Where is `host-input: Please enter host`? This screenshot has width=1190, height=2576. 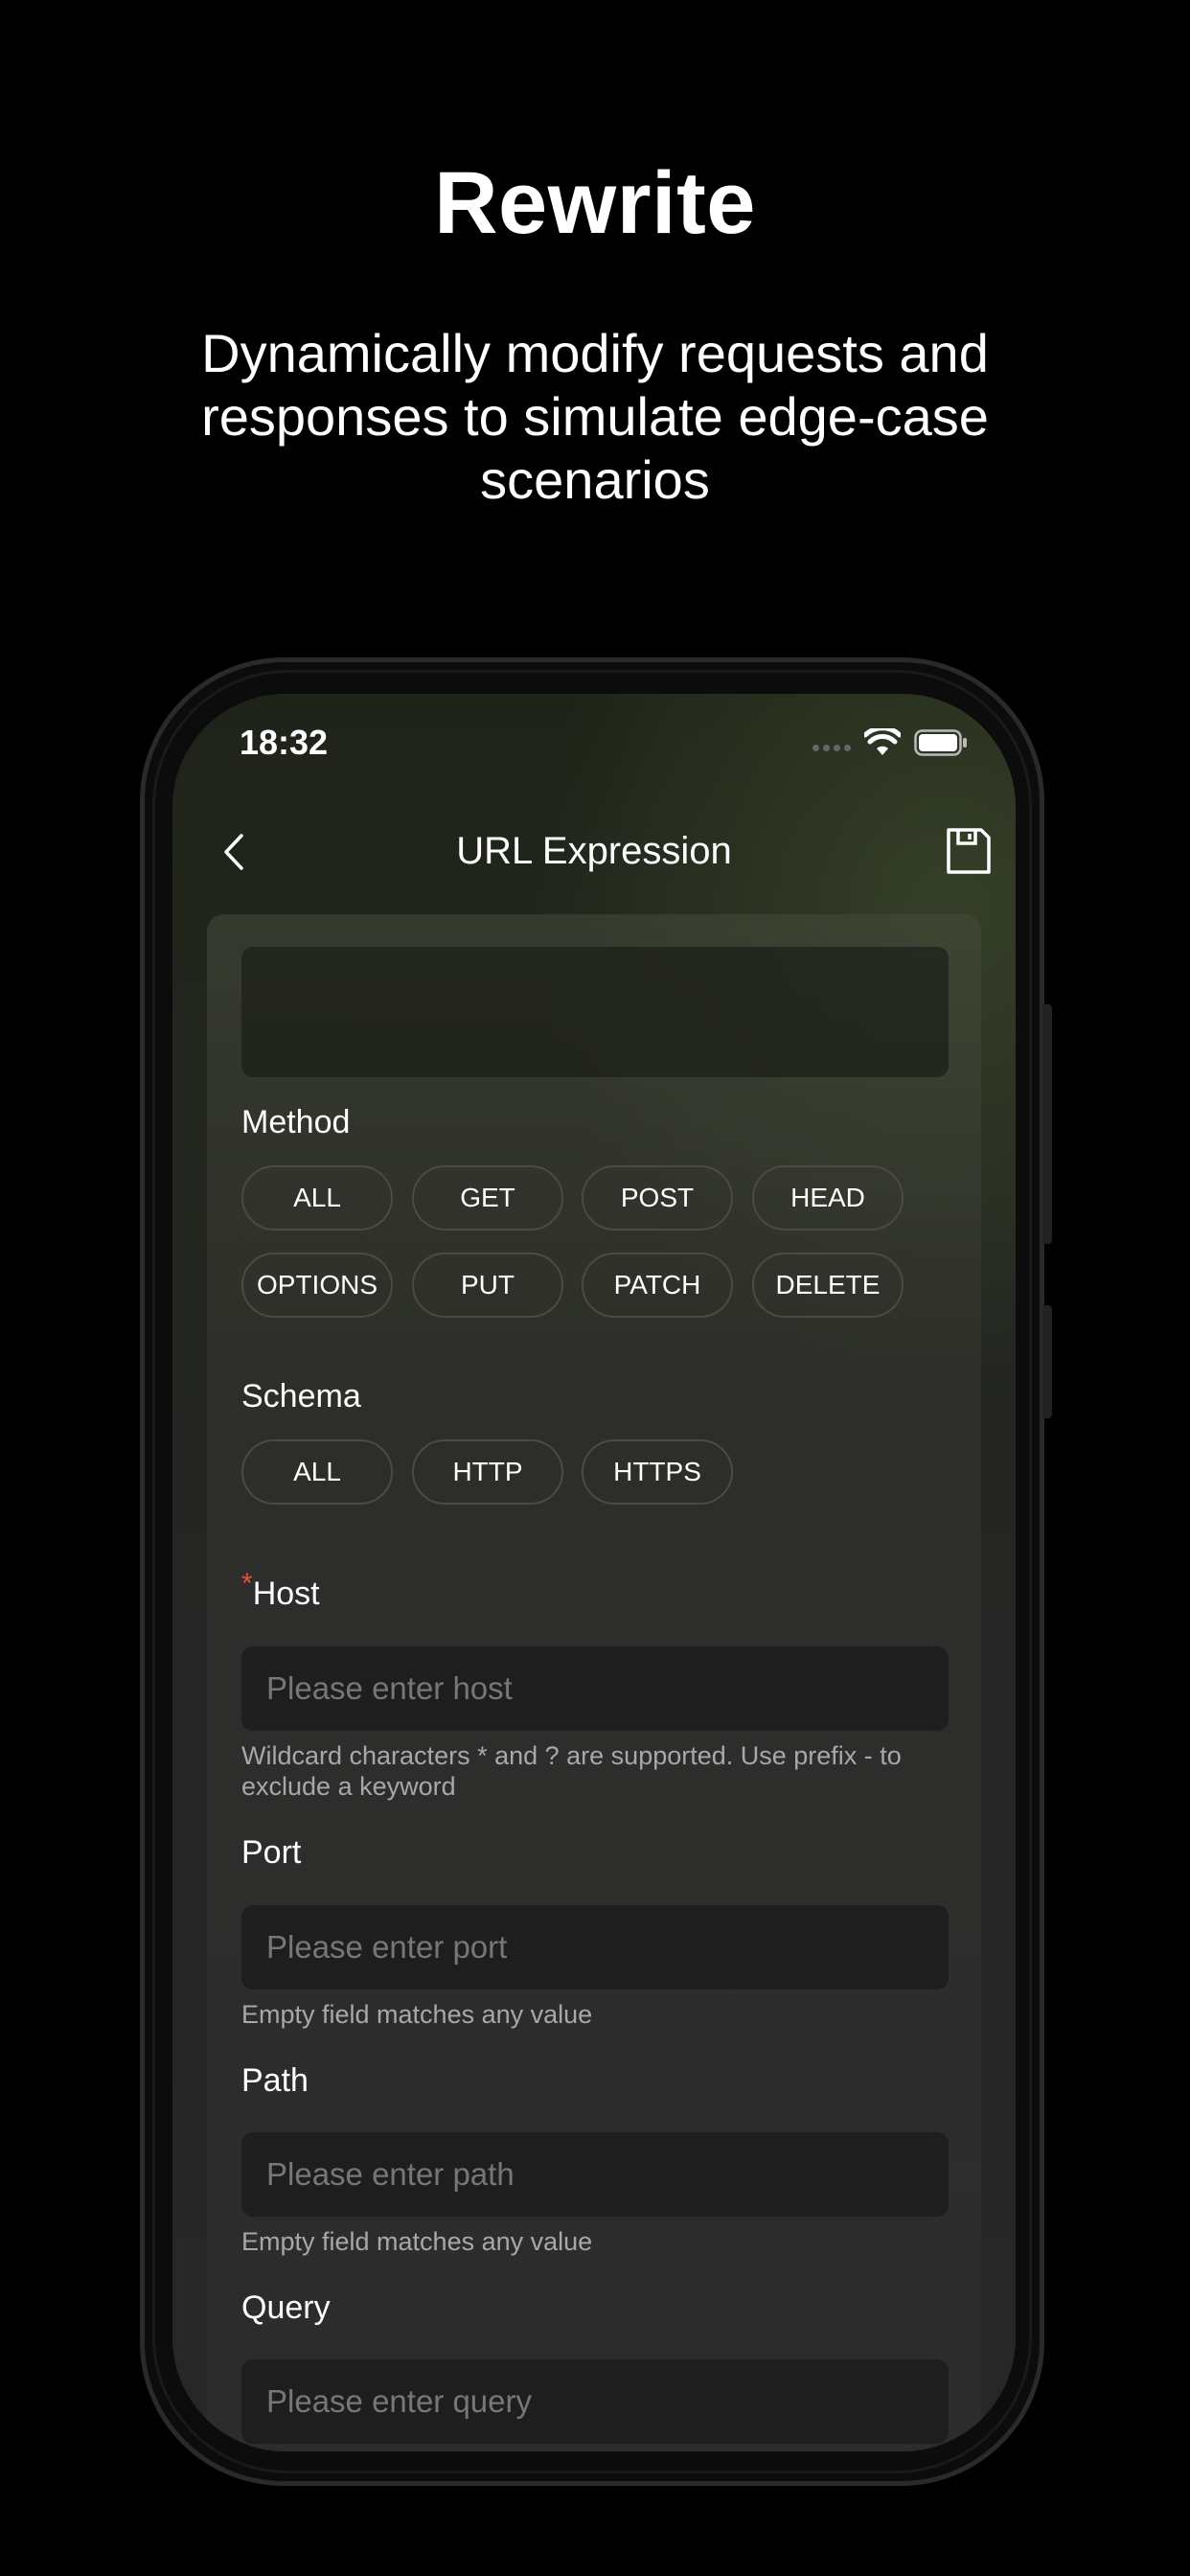
host-input: Please enter host is located at coordinates (595, 1688).